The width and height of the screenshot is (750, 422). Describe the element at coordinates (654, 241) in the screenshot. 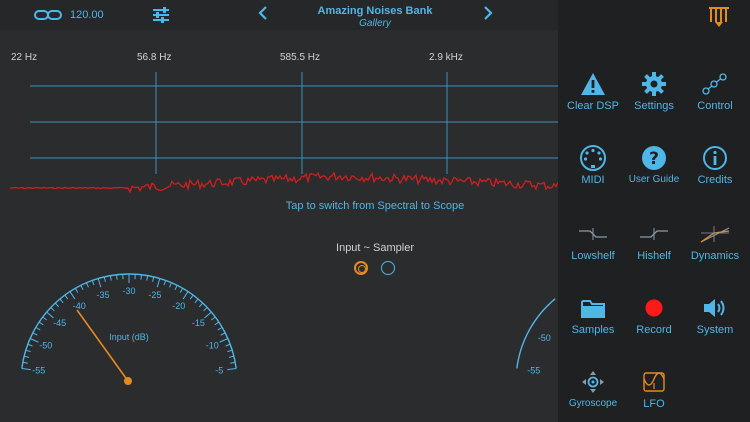

I see `menu-hishelf: Hishelf` at that location.